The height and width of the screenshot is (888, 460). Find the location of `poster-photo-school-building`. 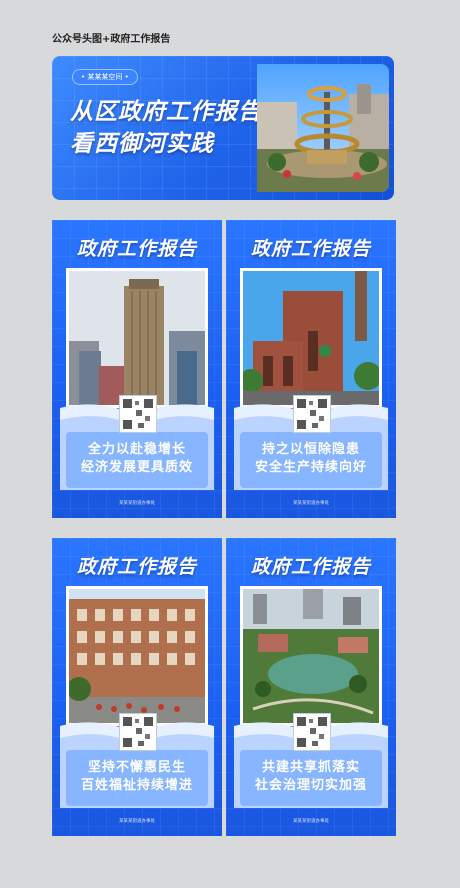

poster-photo-school-building is located at coordinates (137, 656).